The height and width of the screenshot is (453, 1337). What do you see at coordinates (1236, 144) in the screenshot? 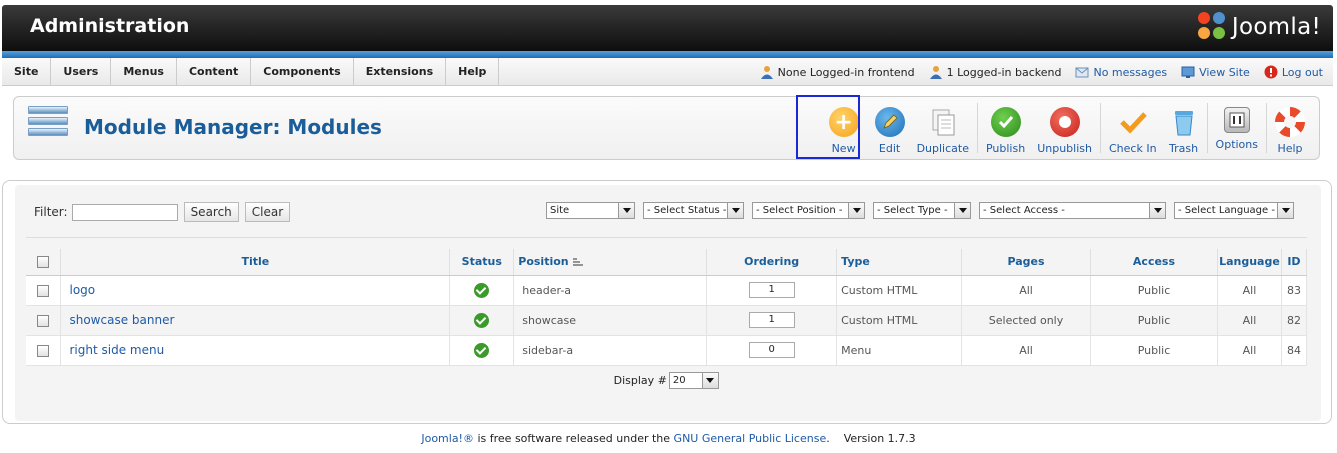
I see `options-label: Options` at bounding box center [1236, 144].